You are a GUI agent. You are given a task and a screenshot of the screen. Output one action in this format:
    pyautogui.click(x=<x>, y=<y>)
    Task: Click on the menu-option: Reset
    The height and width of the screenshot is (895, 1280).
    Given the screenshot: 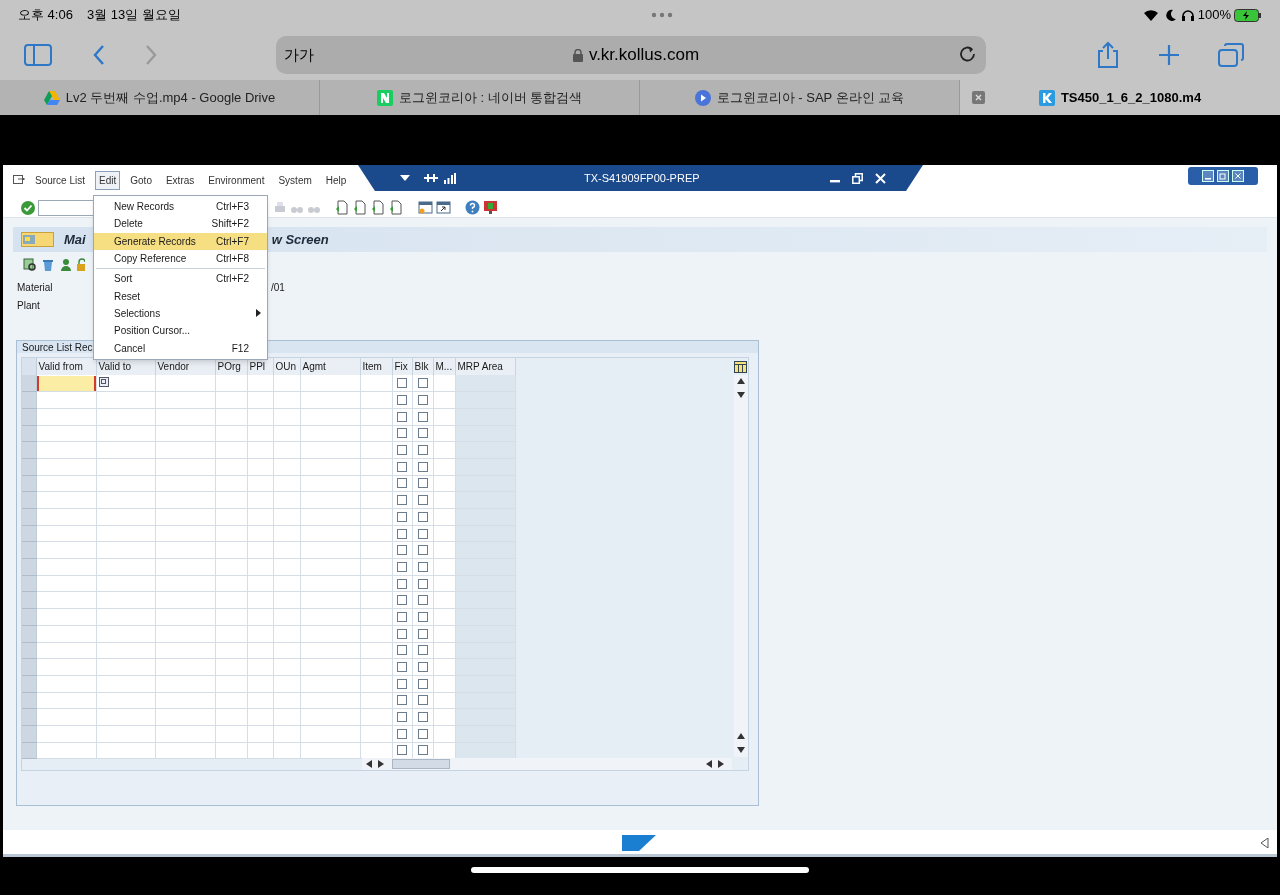 What is the action you would take?
    pyautogui.click(x=180, y=296)
    